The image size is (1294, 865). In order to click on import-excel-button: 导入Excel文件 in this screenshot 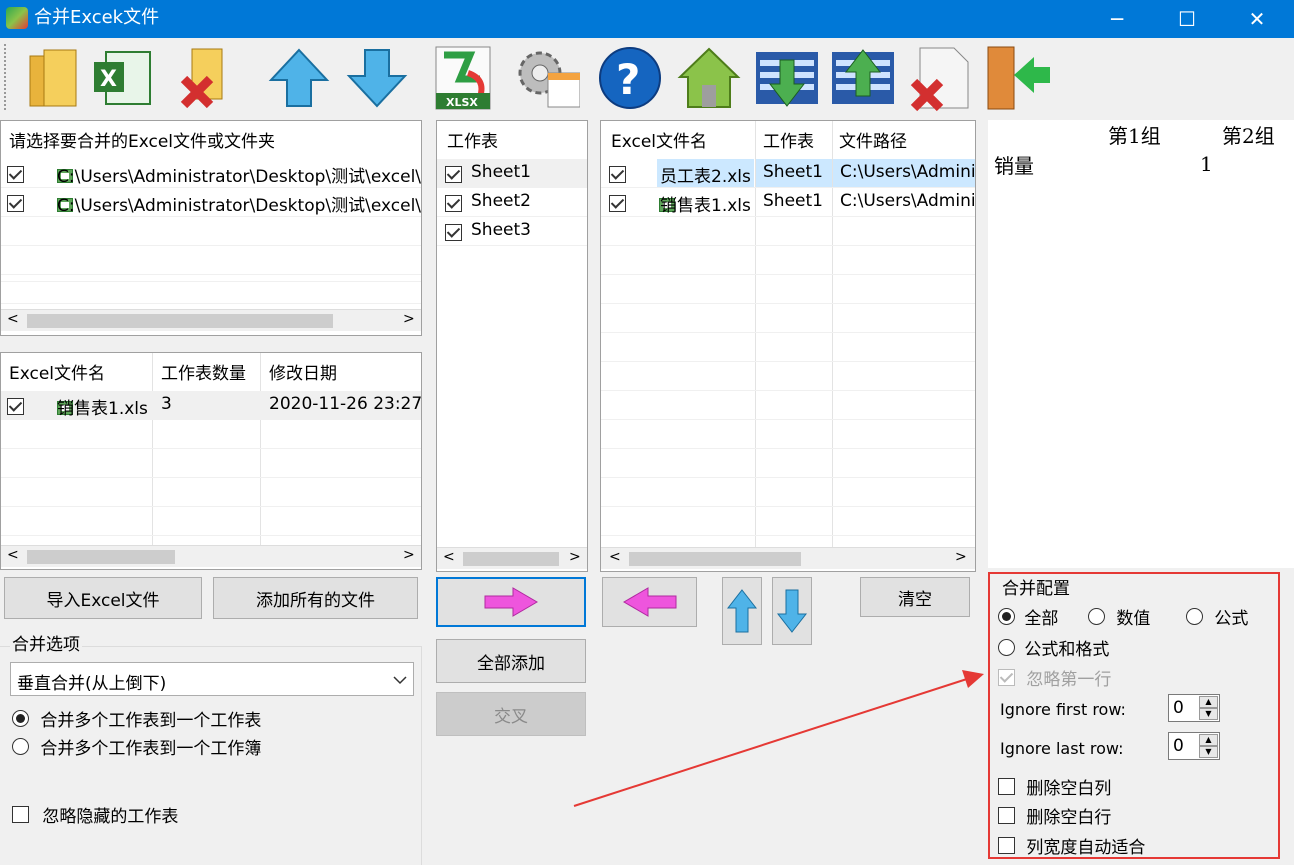, I will do `click(103, 598)`.